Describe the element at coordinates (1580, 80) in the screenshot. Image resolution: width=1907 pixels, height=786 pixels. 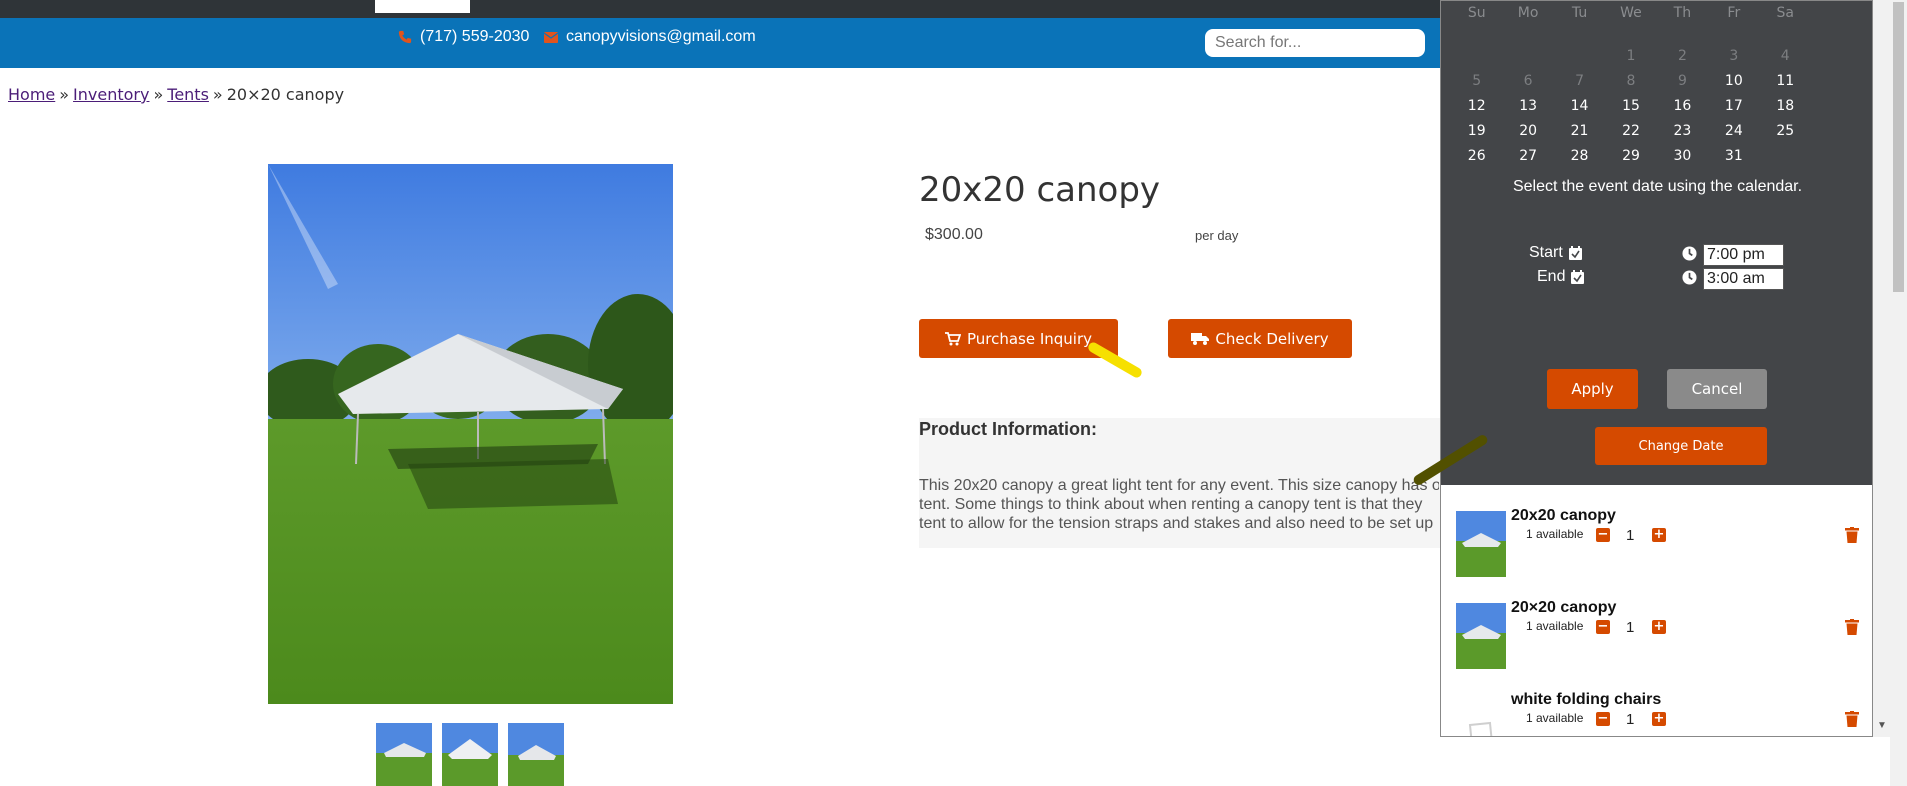
I see `calendar-day: 7` at that location.